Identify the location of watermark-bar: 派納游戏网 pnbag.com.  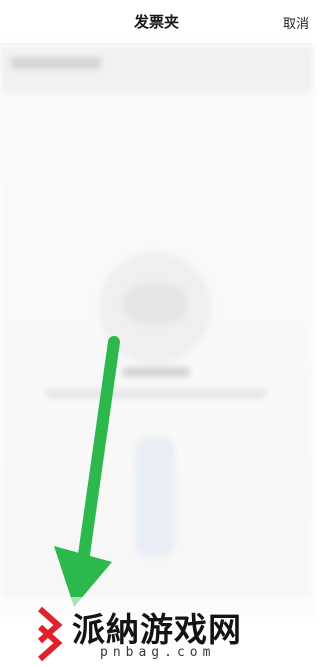
(156, 632).